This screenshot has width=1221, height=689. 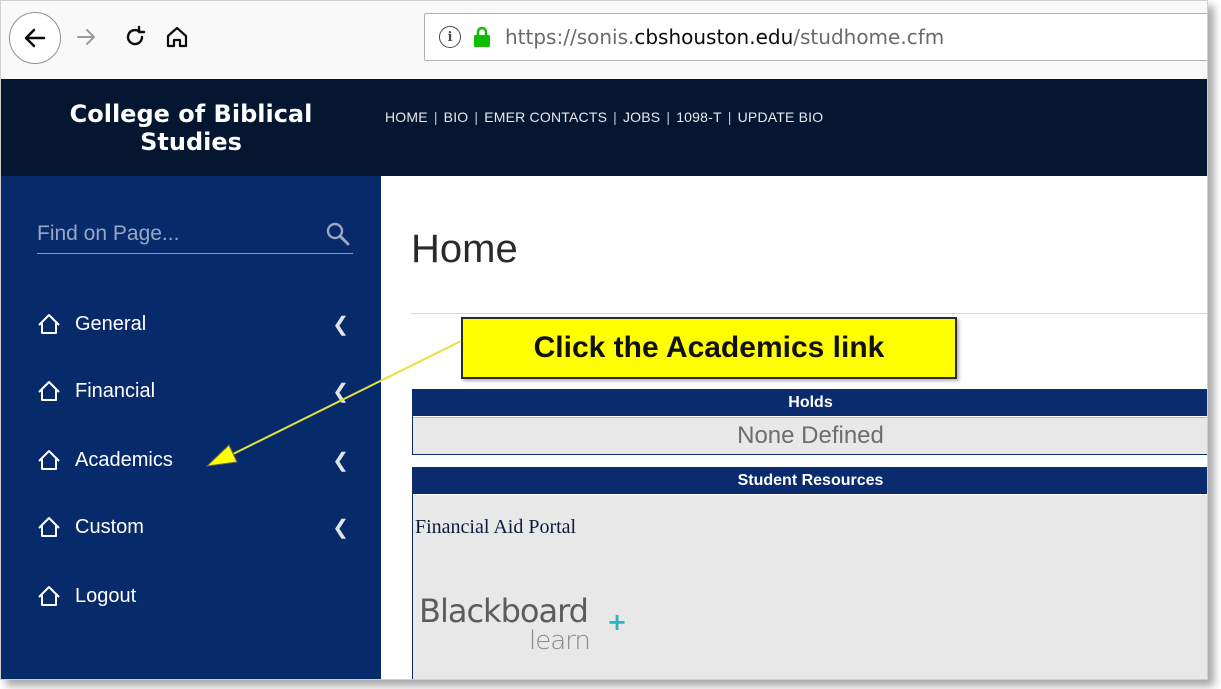 I want to click on find-on-page, so click(x=195, y=236).